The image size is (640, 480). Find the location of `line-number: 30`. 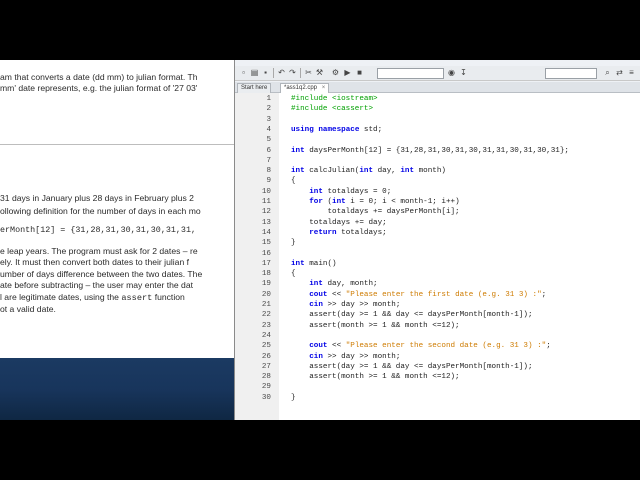

line-number: 30 is located at coordinates (266, 397).